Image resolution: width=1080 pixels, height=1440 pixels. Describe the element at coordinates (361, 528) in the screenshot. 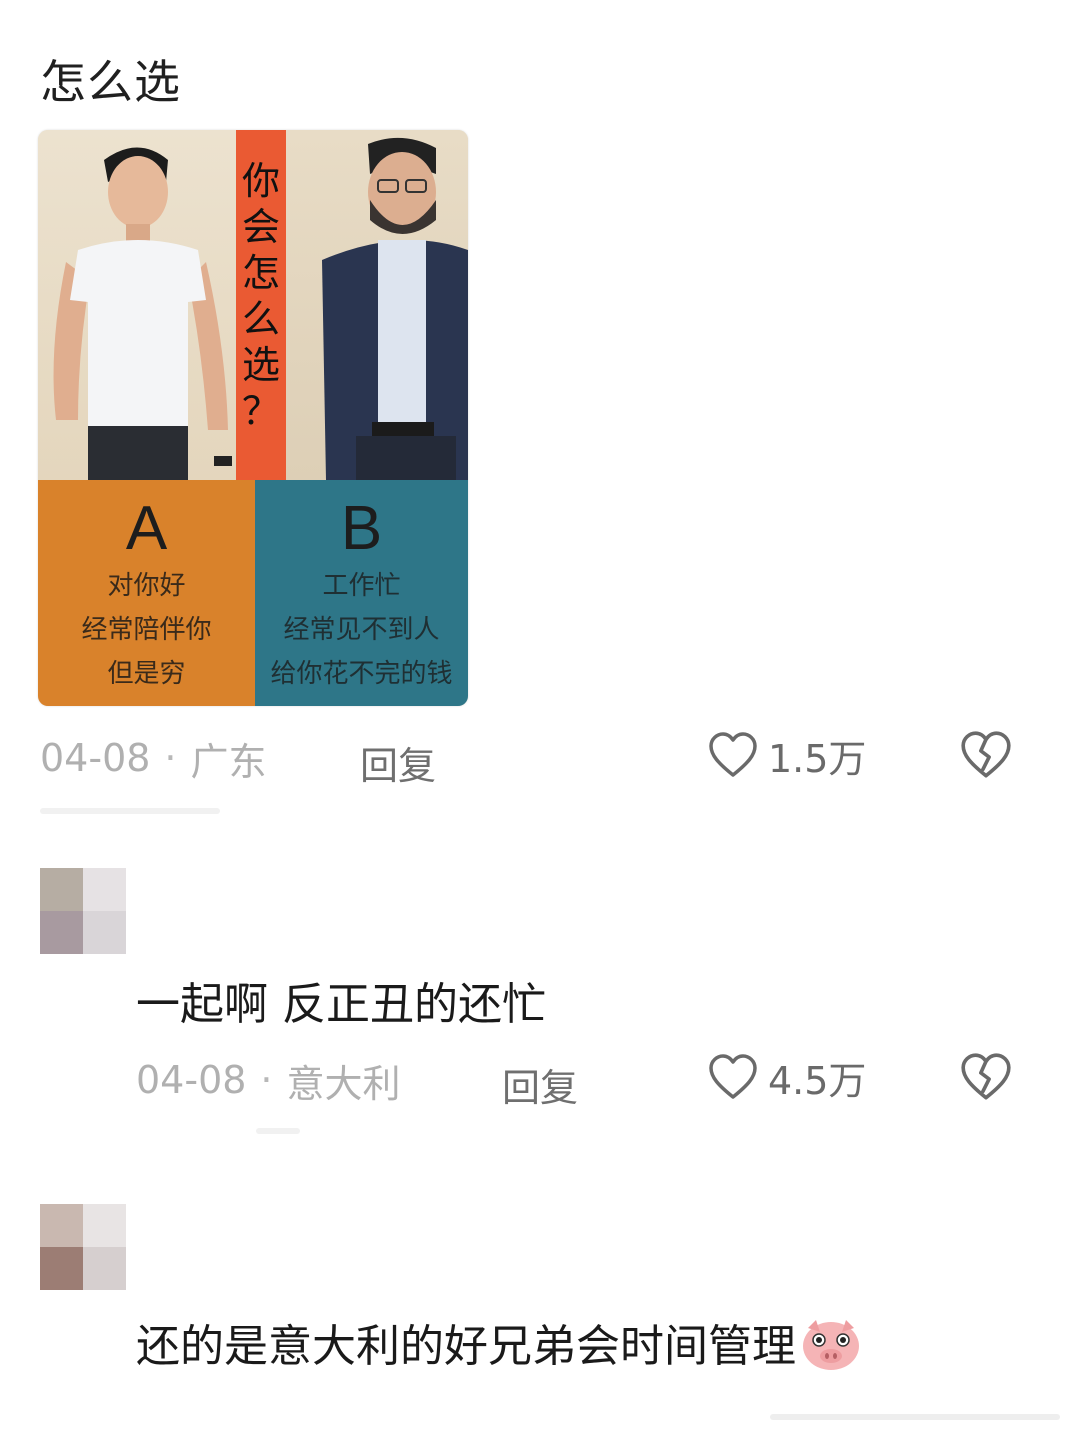

I see `option-b-letter: B` at that location.